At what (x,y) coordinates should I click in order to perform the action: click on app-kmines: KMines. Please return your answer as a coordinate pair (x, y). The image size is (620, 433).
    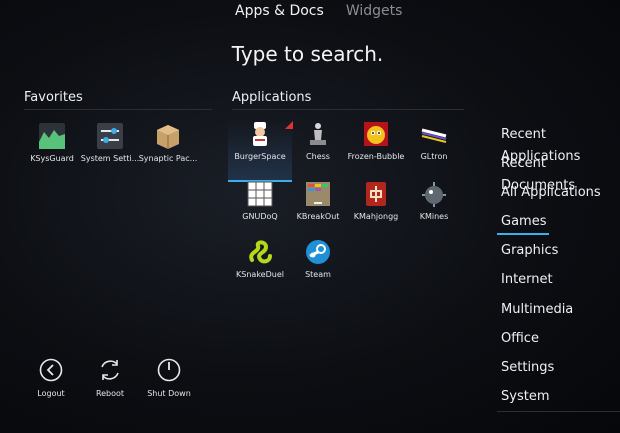
    Looking at the image, I should click on (434, 210).